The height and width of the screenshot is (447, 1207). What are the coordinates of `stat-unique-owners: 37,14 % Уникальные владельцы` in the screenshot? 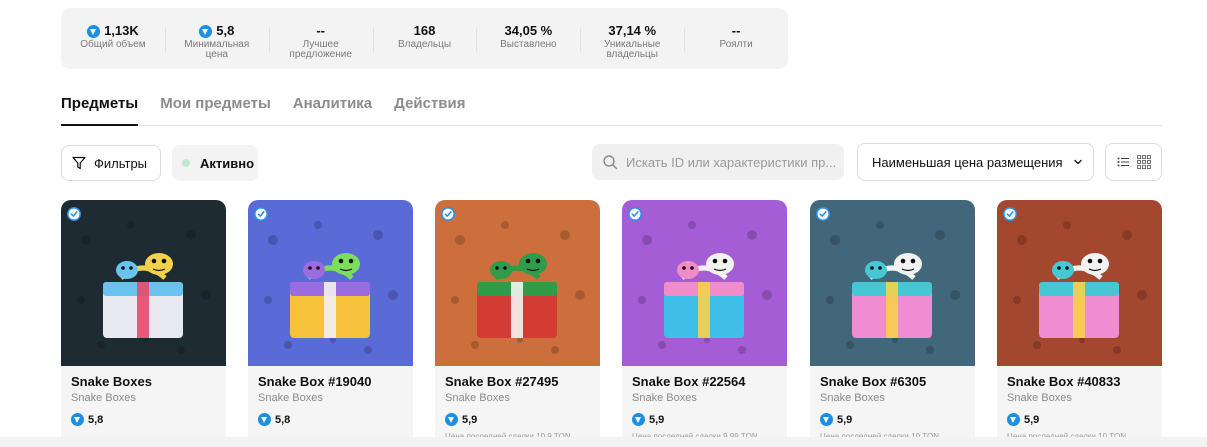 It's located at (632, 34).